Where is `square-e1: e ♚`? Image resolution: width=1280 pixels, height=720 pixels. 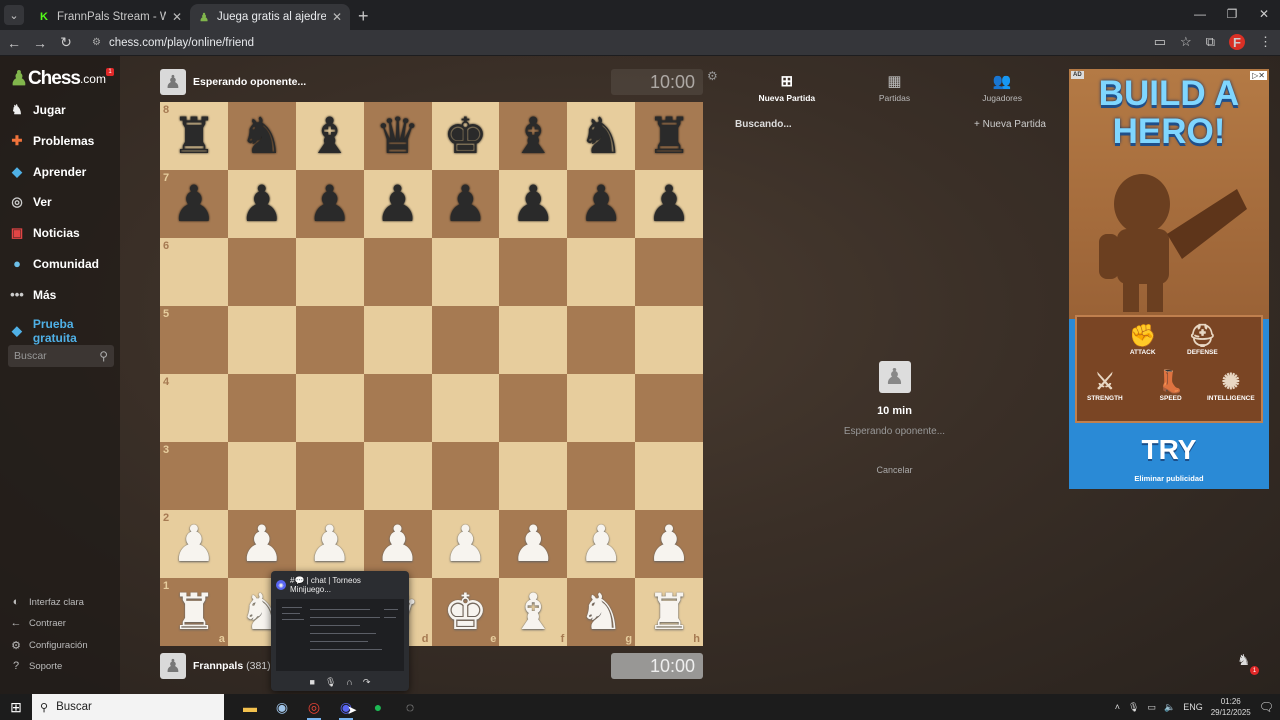 square-e1: e ♚ is located at coordinates (465, 612).